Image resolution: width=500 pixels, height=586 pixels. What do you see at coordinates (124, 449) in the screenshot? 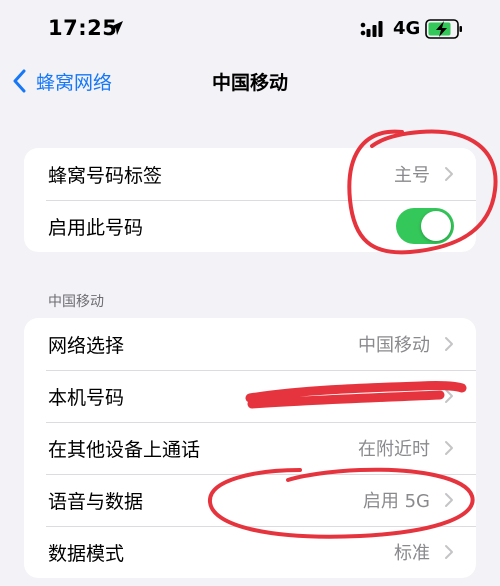
I see `row-label: 在其他设备上通话` at bounding box center [124, 449].